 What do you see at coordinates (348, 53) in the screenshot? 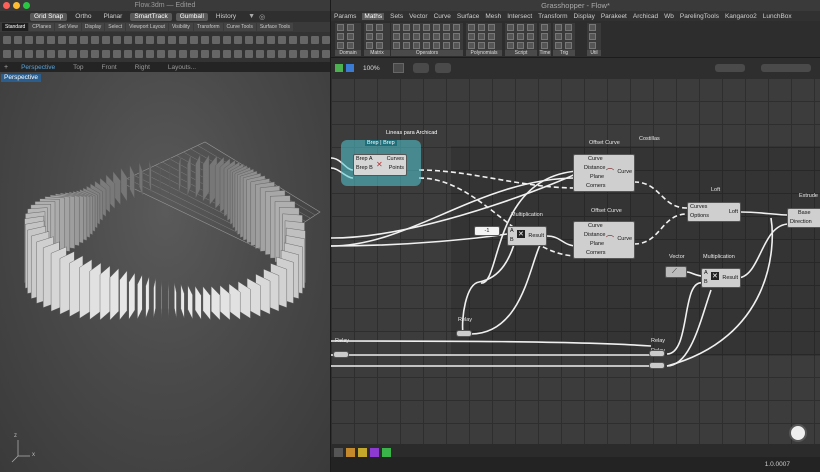
I see `ribbon-group-label: Domain` at bounding box center [348, 53].